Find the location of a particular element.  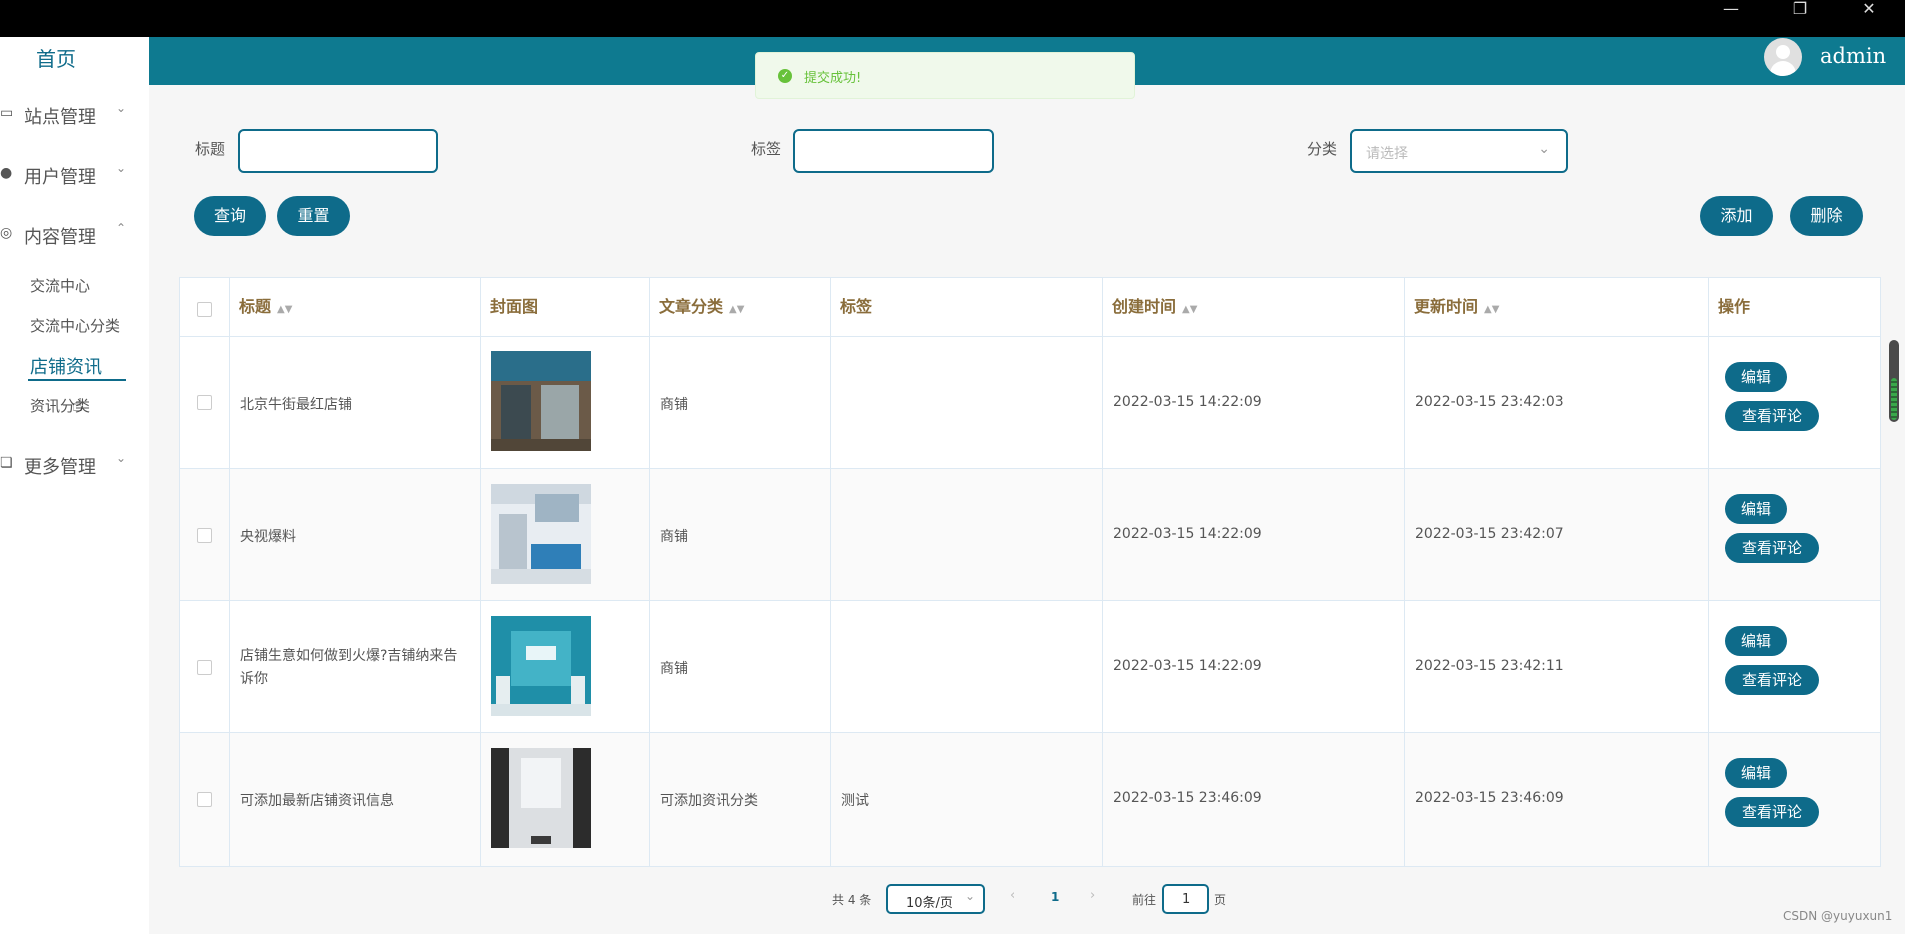

row-category: 可添加资讯分类 is located at coordinates (709, 801).